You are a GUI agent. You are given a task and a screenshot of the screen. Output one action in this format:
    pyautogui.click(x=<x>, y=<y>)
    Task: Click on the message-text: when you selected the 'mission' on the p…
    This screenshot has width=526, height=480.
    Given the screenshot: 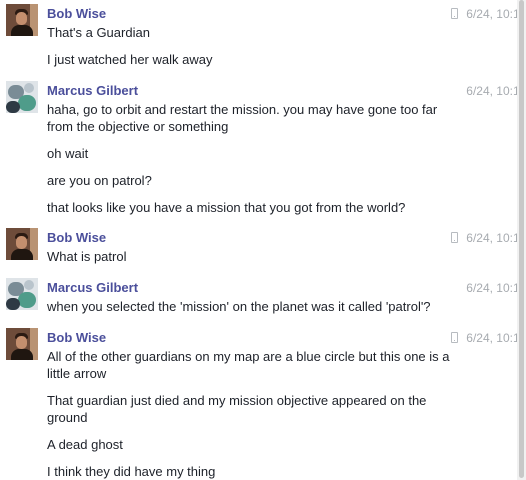 What is the action you would take?
    pyautogui.click(x=239, y=306)
    